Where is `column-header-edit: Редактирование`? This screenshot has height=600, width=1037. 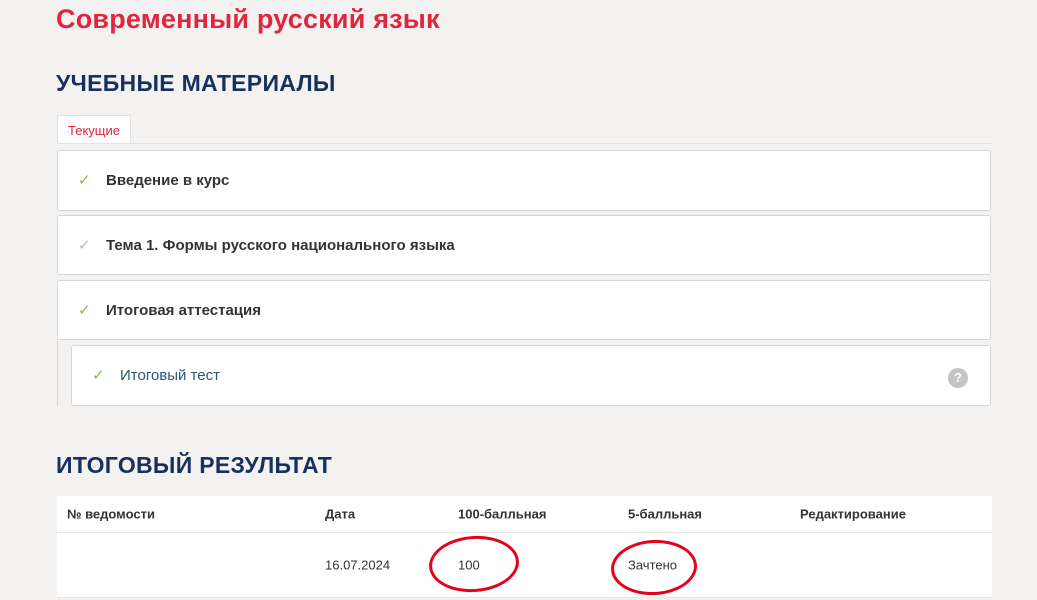 column-header-edit: Редактирование is located at coordinates (853, 514).